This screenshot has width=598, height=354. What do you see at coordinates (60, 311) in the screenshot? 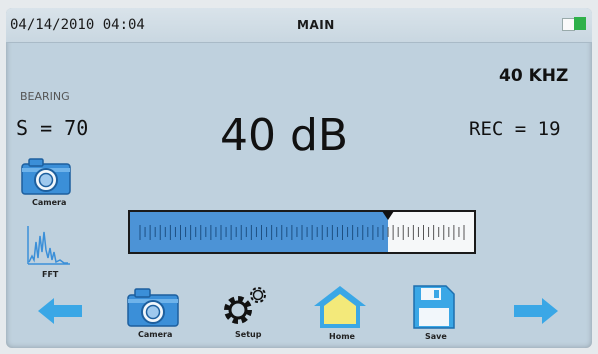
I see `left-arrow-icon` at bounding box center [60, 311].